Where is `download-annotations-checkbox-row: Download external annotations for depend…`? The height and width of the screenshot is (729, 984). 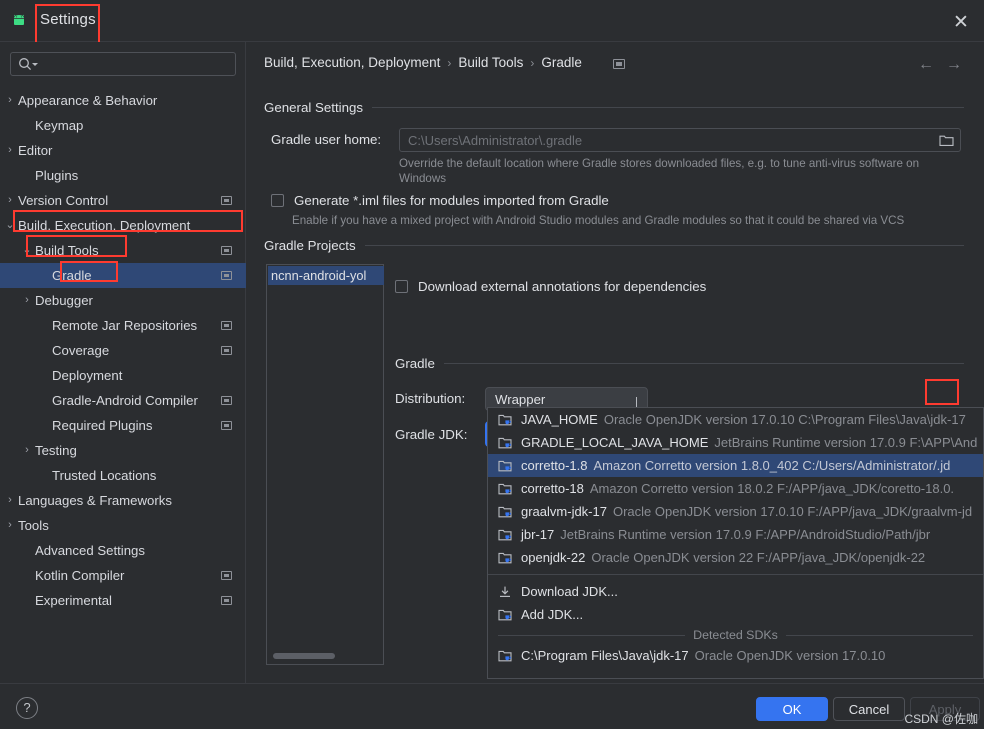
download-annotations-checkbox-row: Download external annotations for depend… is located at coordinates (550, 286).